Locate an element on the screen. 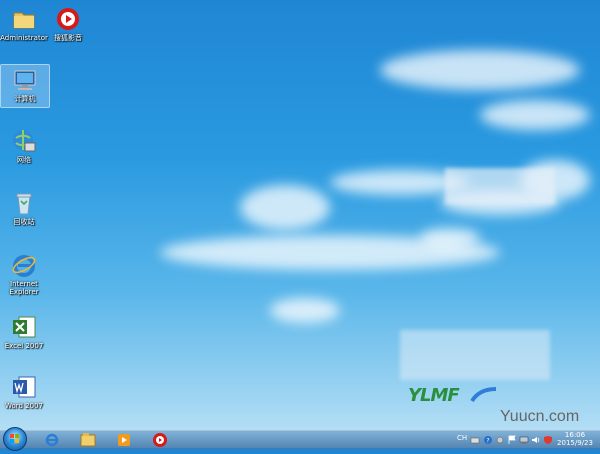  windows-logo-icon is located at coordinates (14, 438).